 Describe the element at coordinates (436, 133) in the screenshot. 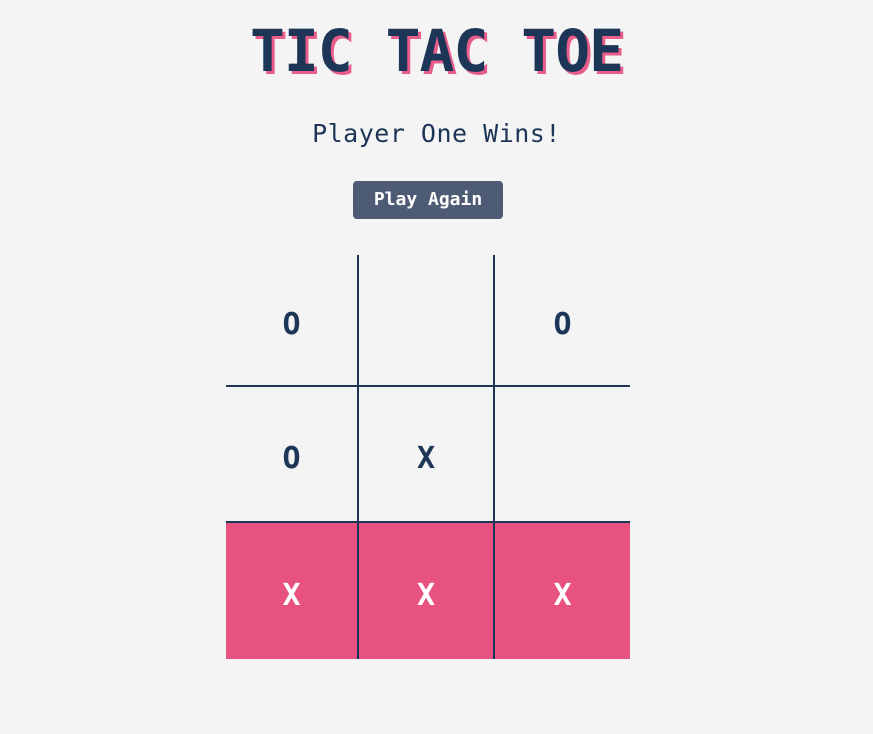

I see `game-status: Player One Wins!` at that location.